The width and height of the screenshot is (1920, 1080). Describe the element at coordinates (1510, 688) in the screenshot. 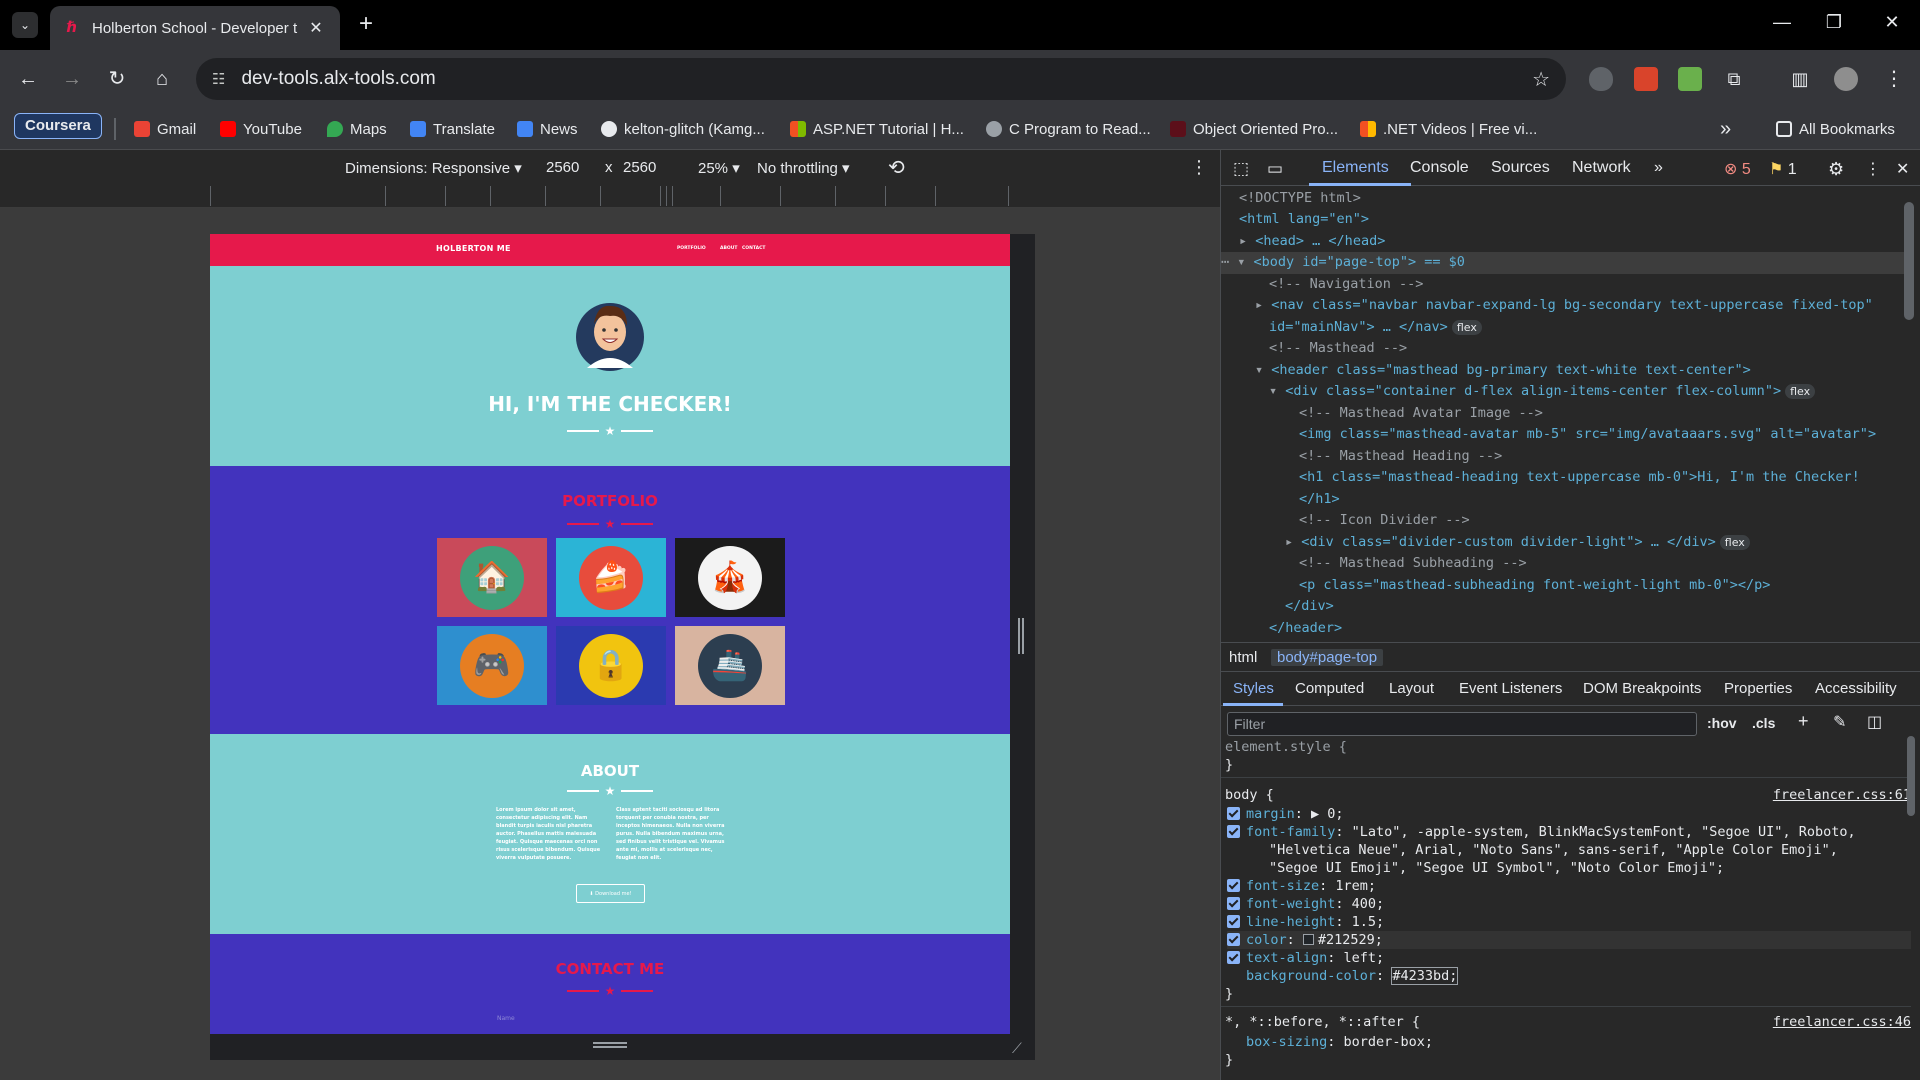

I see `subtab-event-listeners: Event Listeners` at that location.